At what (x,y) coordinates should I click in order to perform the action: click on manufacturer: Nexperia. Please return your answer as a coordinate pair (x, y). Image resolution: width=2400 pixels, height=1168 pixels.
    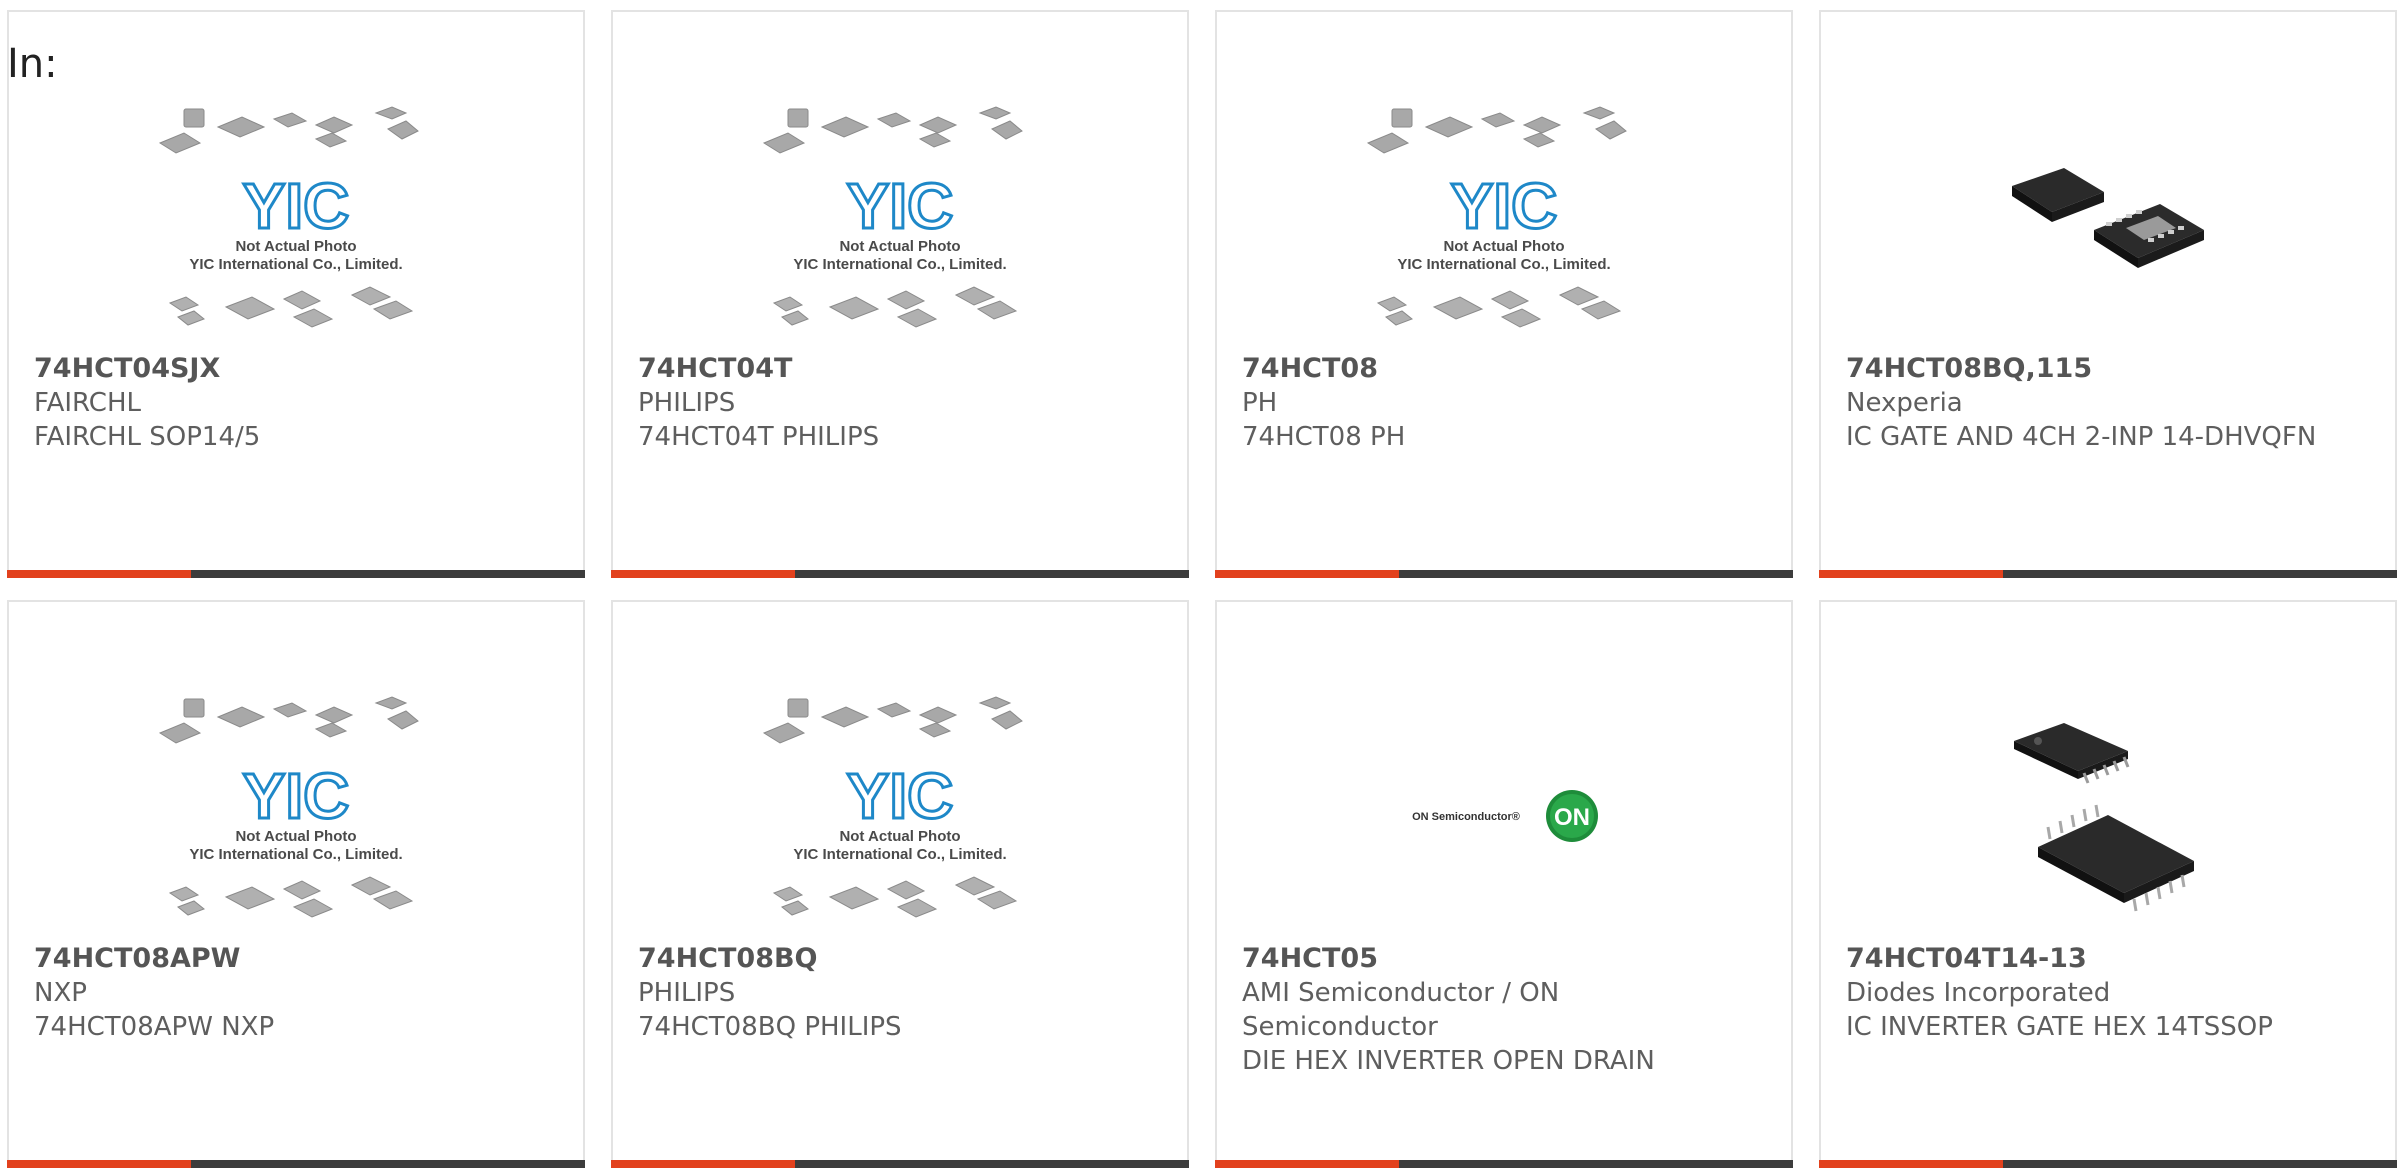
    Looking at the image, I should click on (1904, 403).